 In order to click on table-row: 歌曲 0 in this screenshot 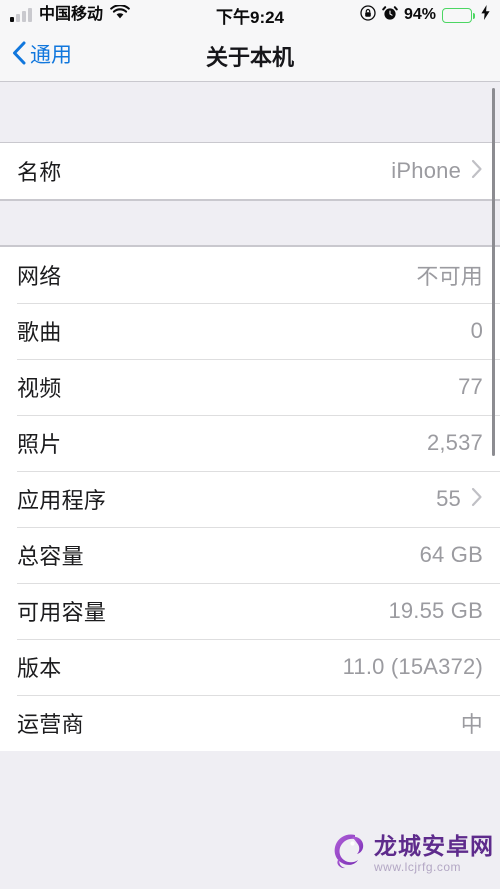, I will do `click(250, 331)`.